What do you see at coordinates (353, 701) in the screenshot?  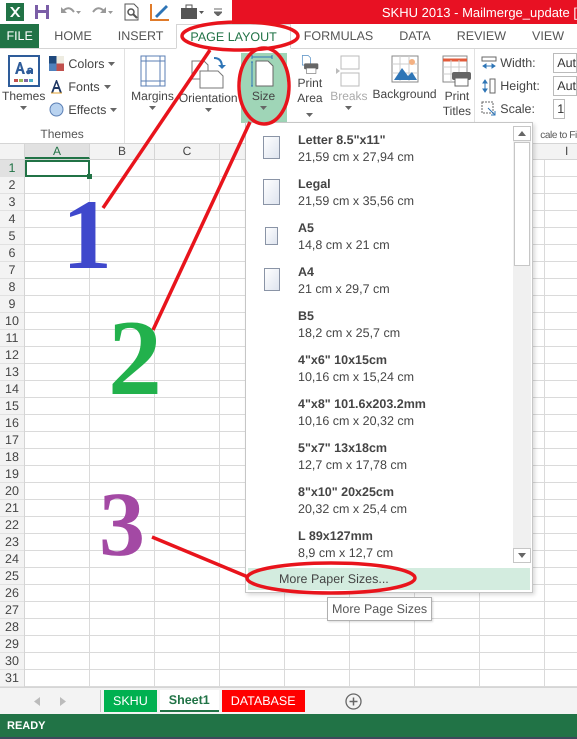 I see `add-sheet-icon` at bounding box center [353, 701].